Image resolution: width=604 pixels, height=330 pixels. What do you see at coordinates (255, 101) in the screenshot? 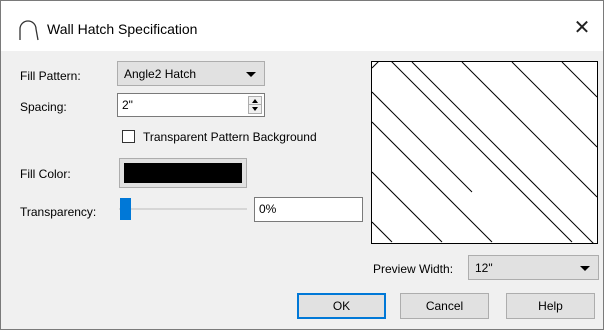
I see `spin-up-icon` at bounding box center [255, 101].